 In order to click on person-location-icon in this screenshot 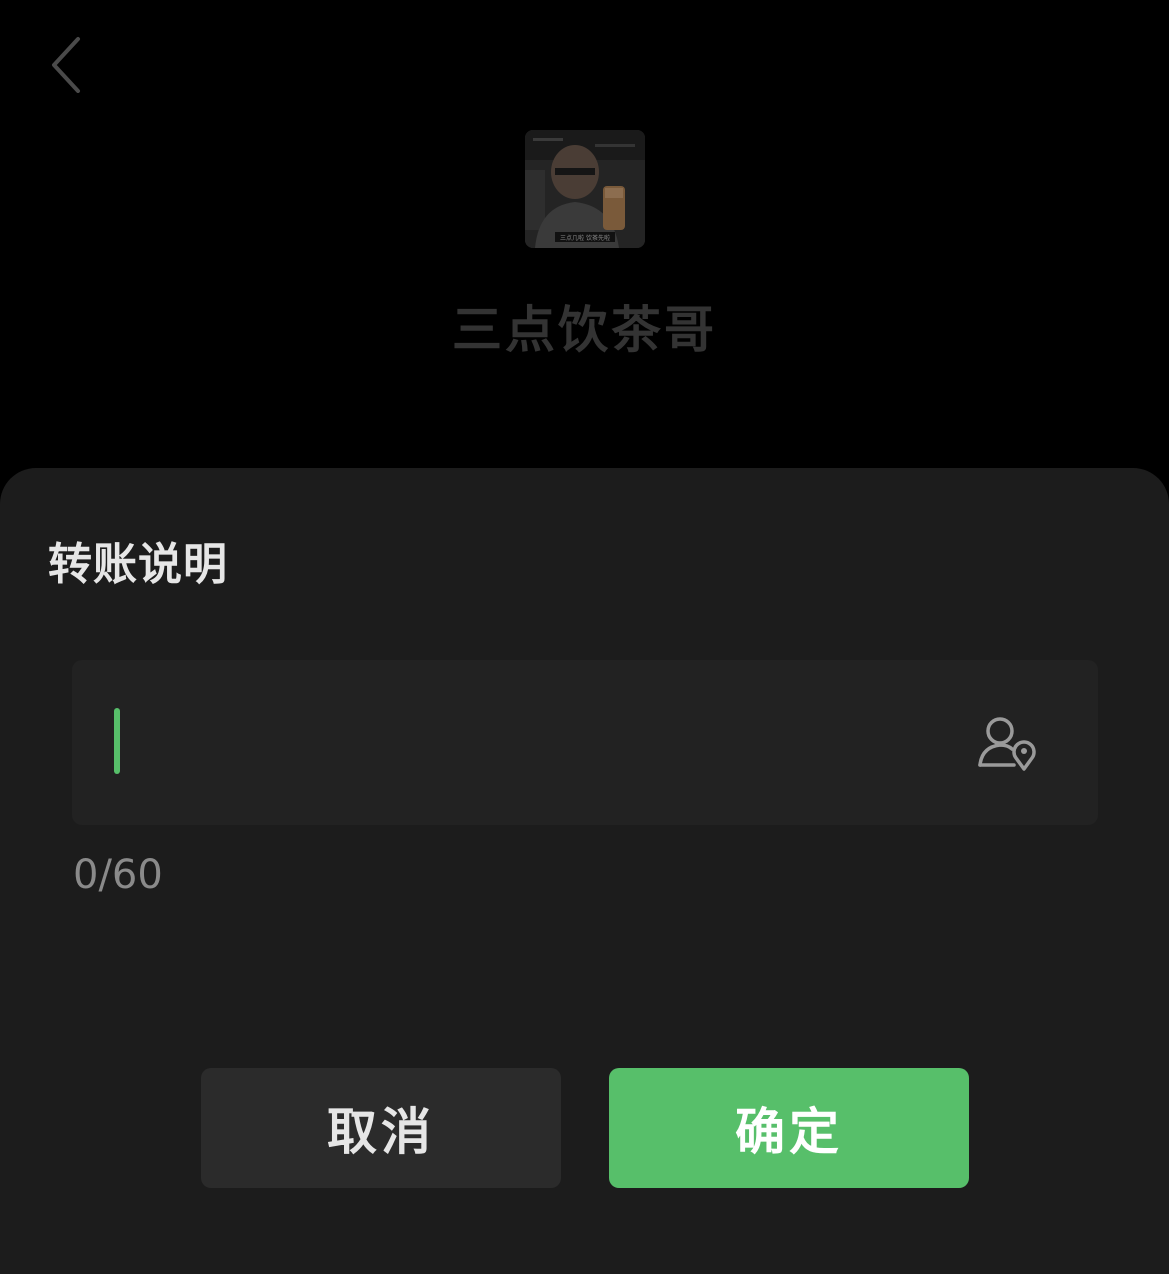, I will do `click(1007, 744)`.